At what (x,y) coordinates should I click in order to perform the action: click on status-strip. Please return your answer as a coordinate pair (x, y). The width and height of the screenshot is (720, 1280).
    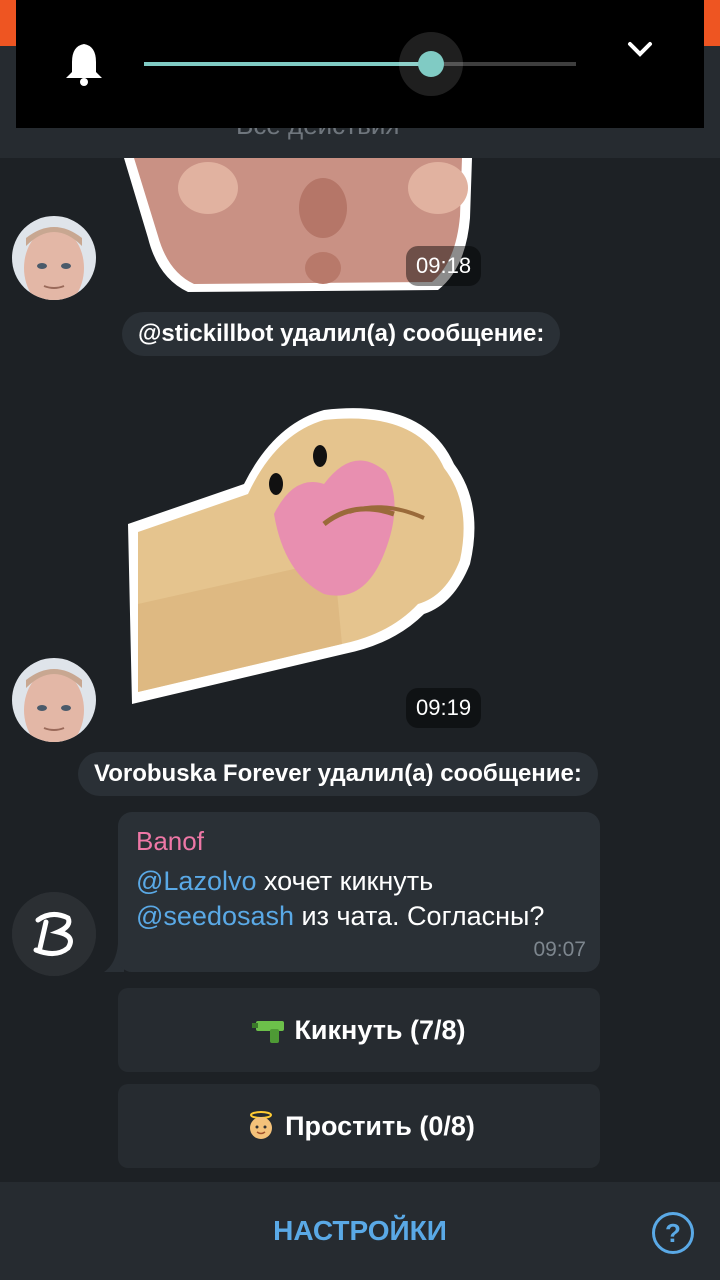
    Looking at the image, I should click on (711, 23).